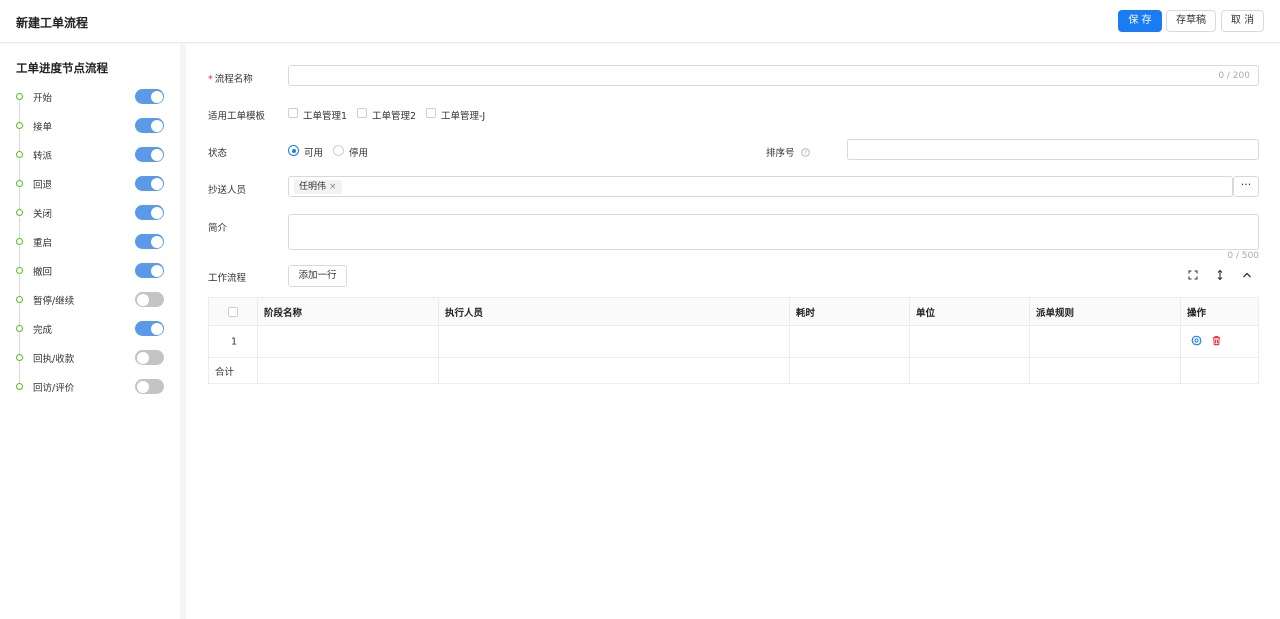  Describe the element at coordinates (90, 331) in the screenshot. I see `sidebar: 工单进度节点流程 开始 接单 转派 回退 关闭 重启 撤回 暂停/继续 完成 回执/收款 回访/评价` at that location.